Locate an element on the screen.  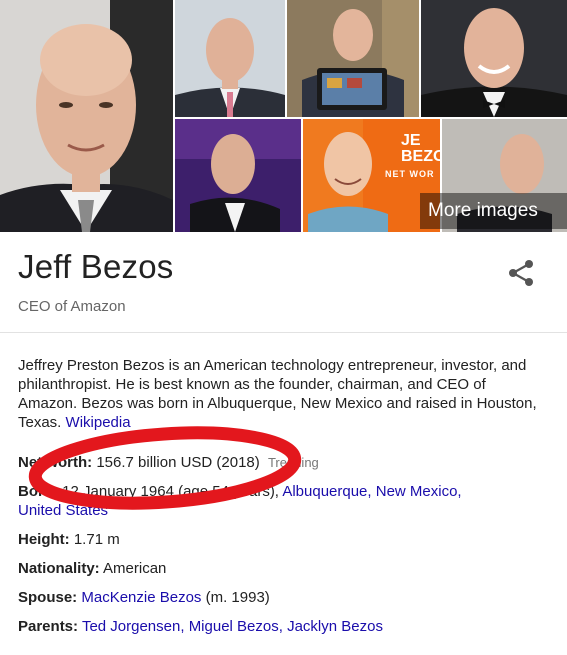
fact-born-cont: United States is located at coordinates (63, 510).